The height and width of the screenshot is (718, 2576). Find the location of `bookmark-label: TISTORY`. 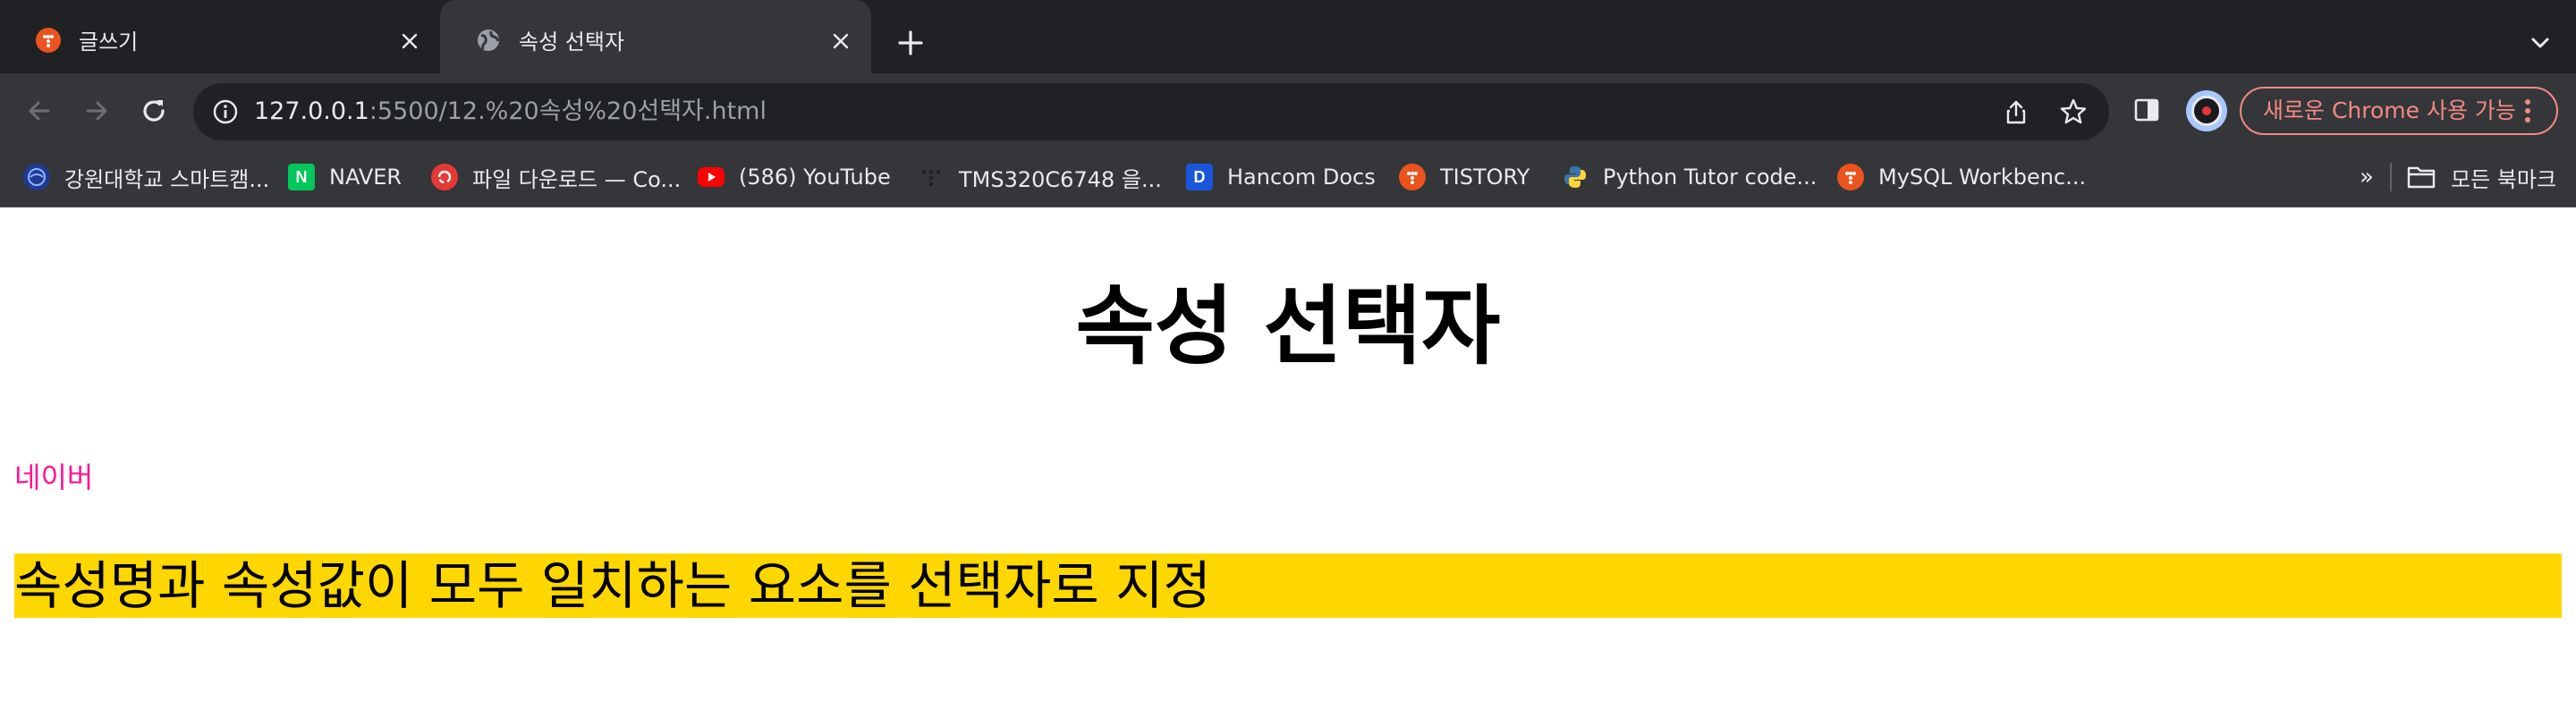

bookmark-label: TISTORY is located at coordinates (1485, 177).